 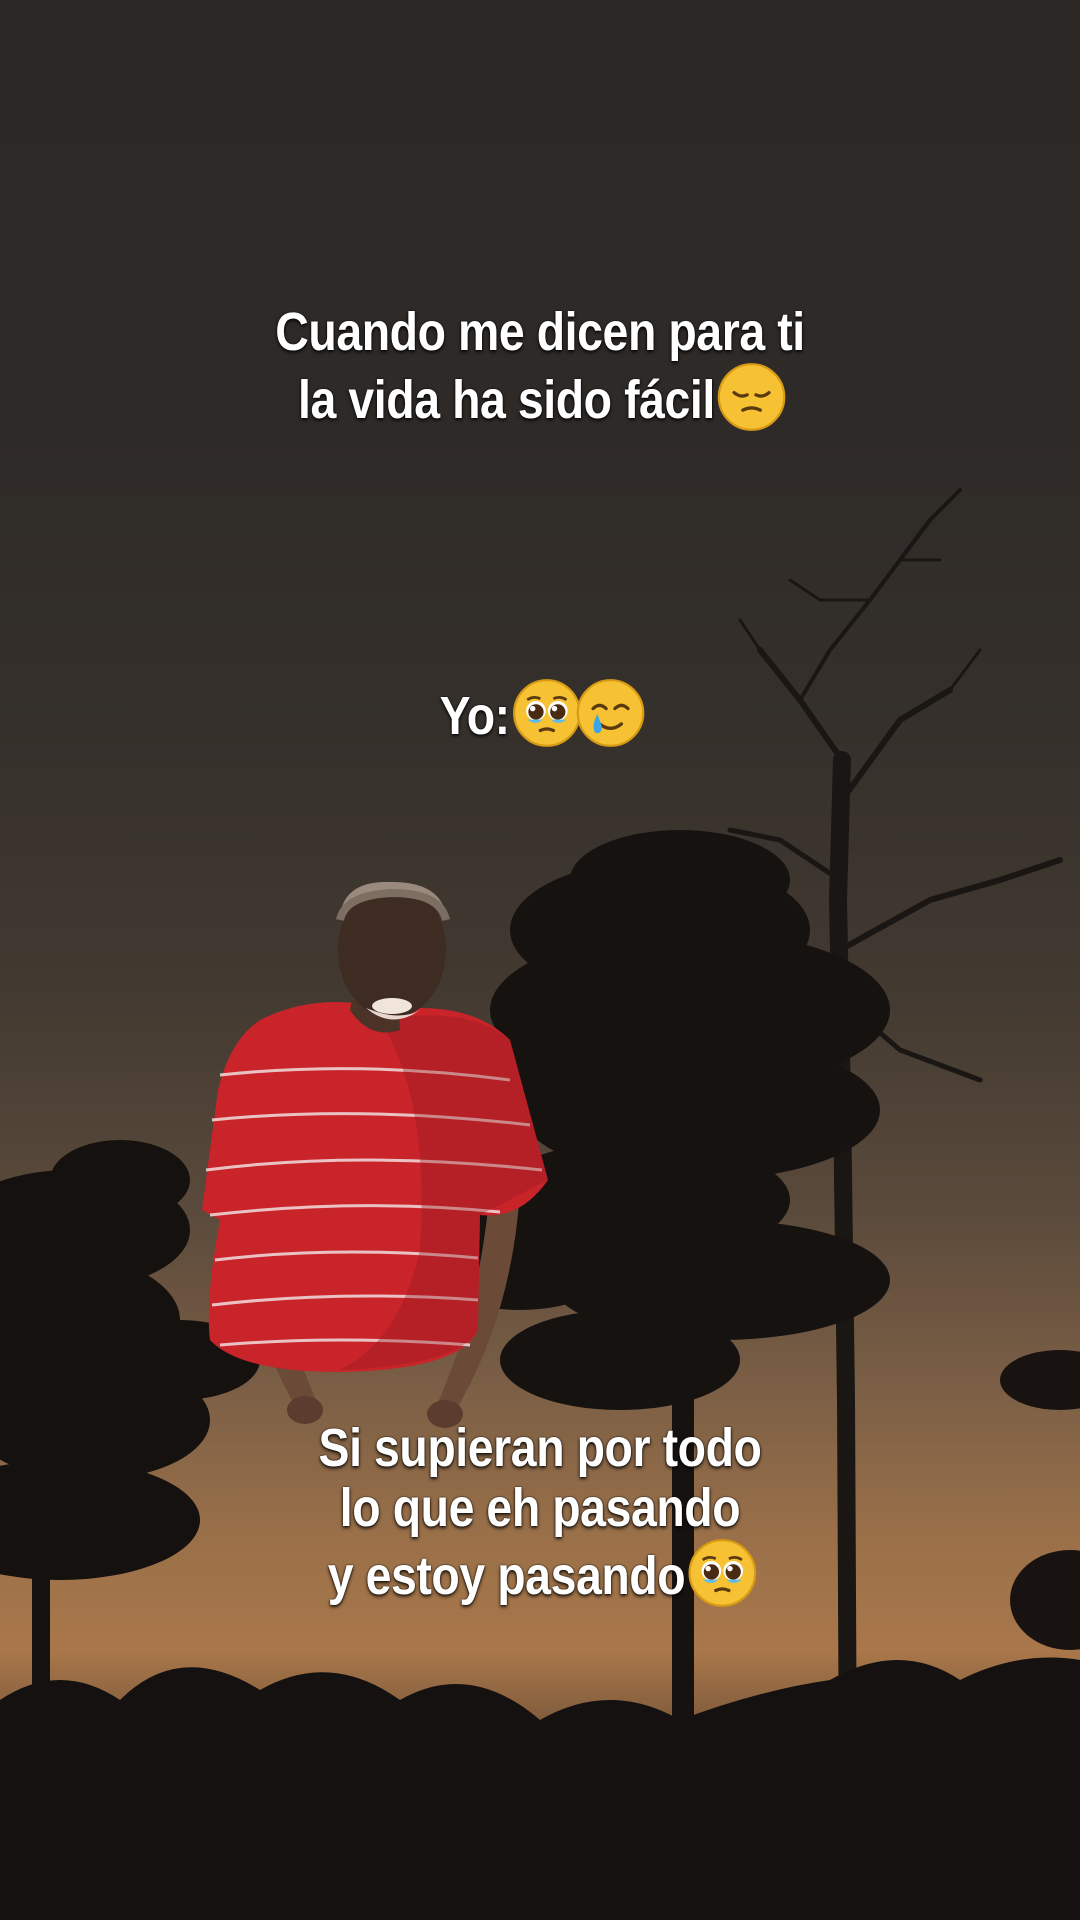 What do you see at coordinates (540, 1788) in the screenshot?
I see `treeline-silhouette` at bounding box center [540, 1788].